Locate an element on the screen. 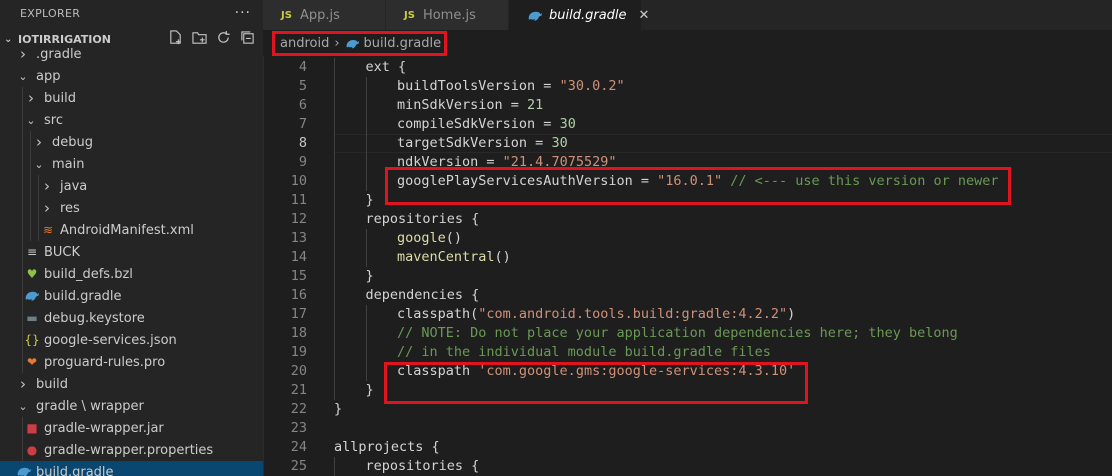 Image resolution: width=1112 pixels, height=476 pixels. code-token: classpath( is located at coordinates (438, 314).